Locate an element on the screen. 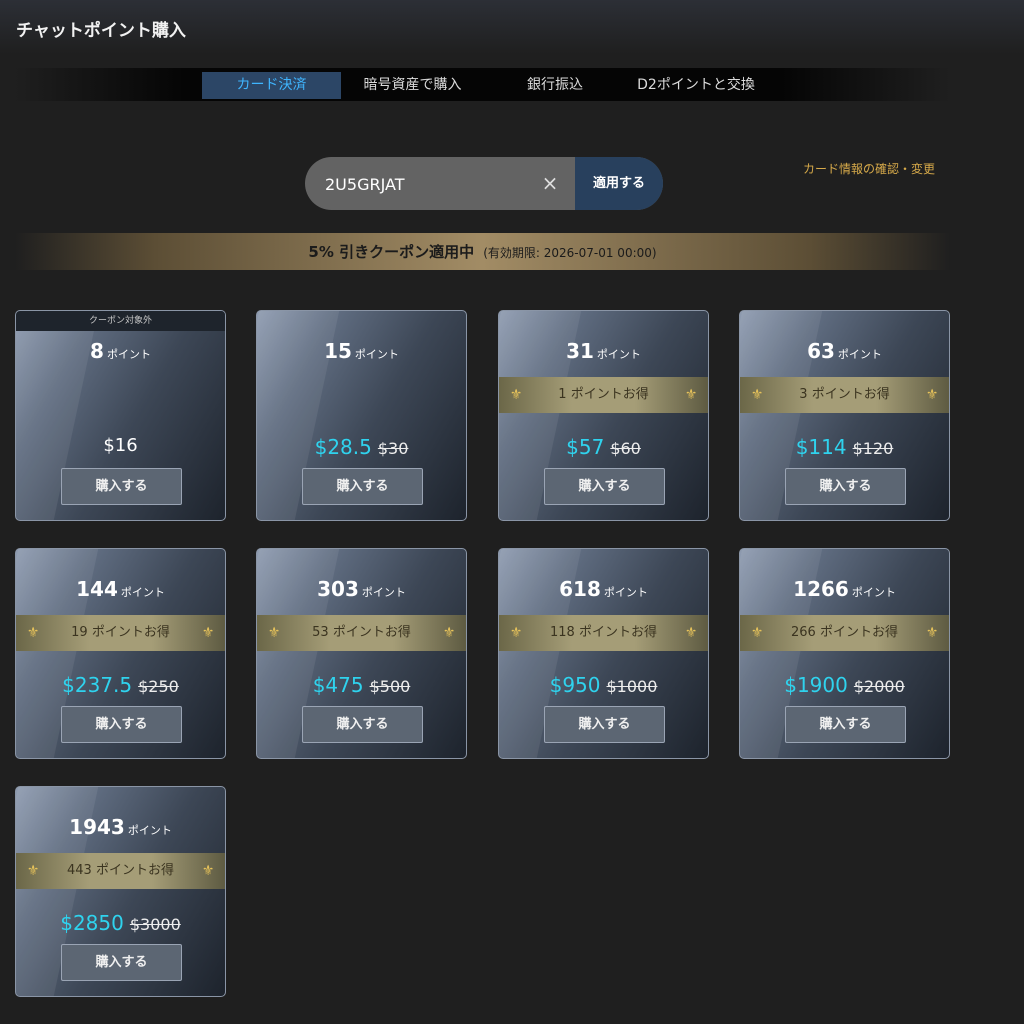 Image resolution: width=1024 pixels, height=1024 pixels. tab-d2-points: D2ポイントと交換 is located at coordinates (696, 85).